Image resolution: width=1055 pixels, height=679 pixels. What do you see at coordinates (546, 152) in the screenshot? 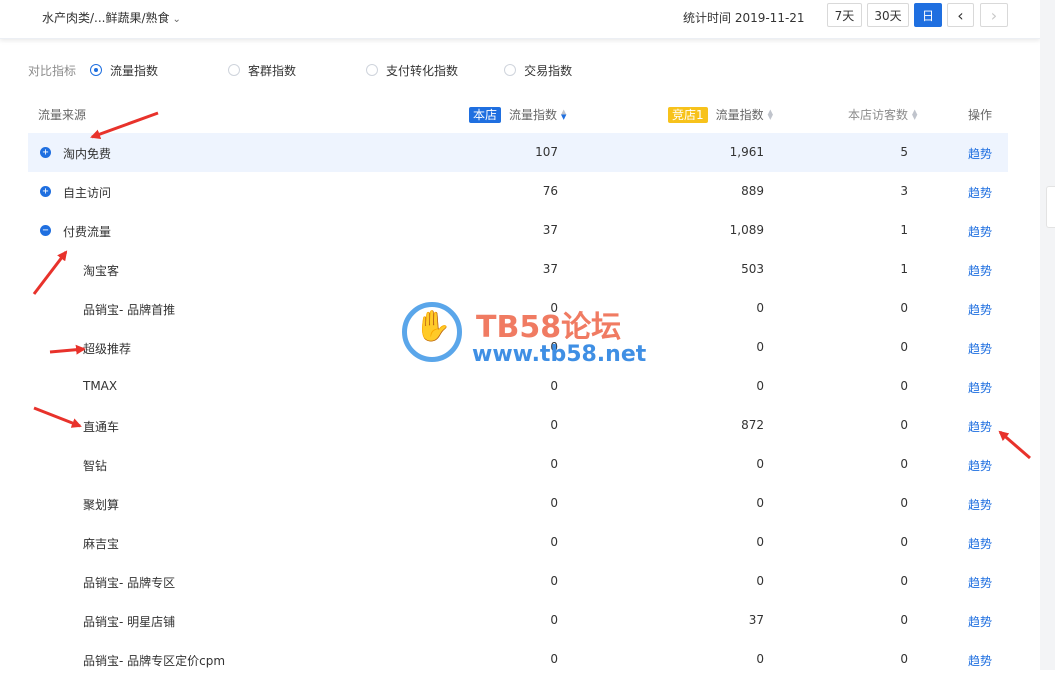
I see `own-flow-value: 107` at bounding box center [546, 152].